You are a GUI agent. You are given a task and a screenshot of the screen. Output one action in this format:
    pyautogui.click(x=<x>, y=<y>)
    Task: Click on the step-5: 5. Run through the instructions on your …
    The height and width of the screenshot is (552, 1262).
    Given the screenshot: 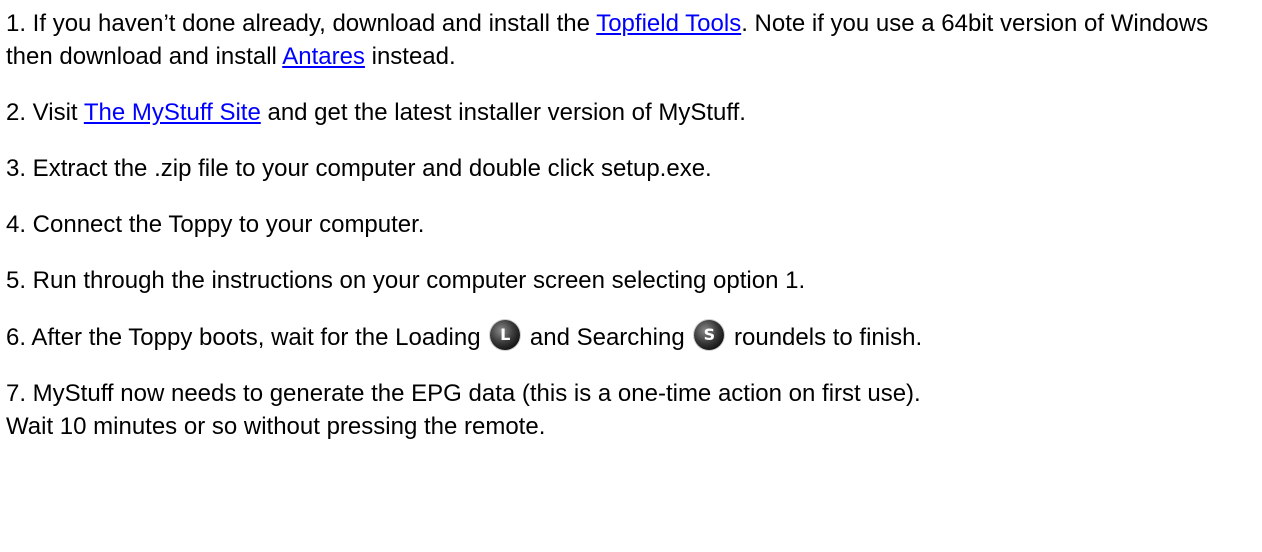 What is the action you would take?
    pyautogui.click(x=406, y=280)
    